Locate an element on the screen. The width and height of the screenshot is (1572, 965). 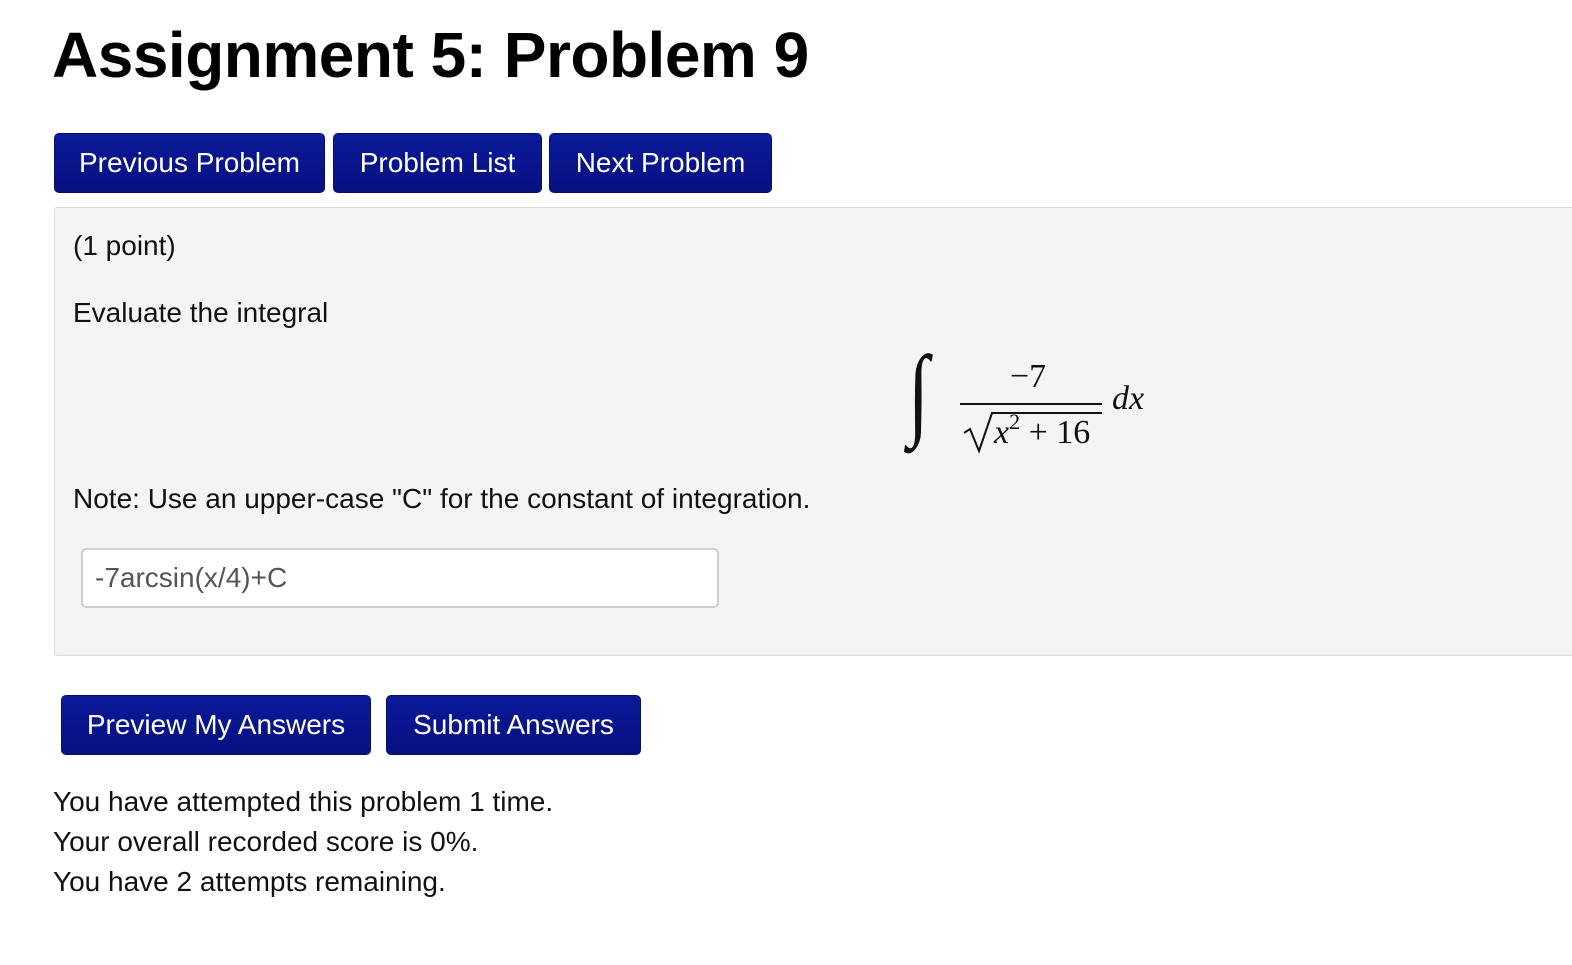
problem-points: (1 point) is located at coordinates (124, 245).